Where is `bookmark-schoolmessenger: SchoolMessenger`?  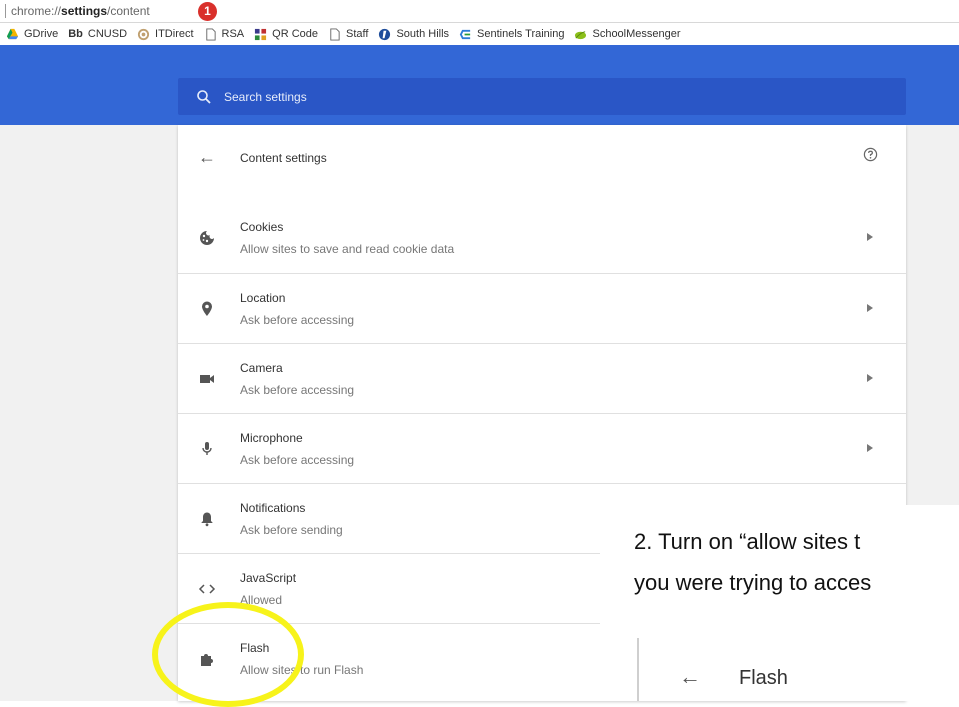 bookmark-schoolmessenger: SchoolMessenger is located at coordinates (627, 34).